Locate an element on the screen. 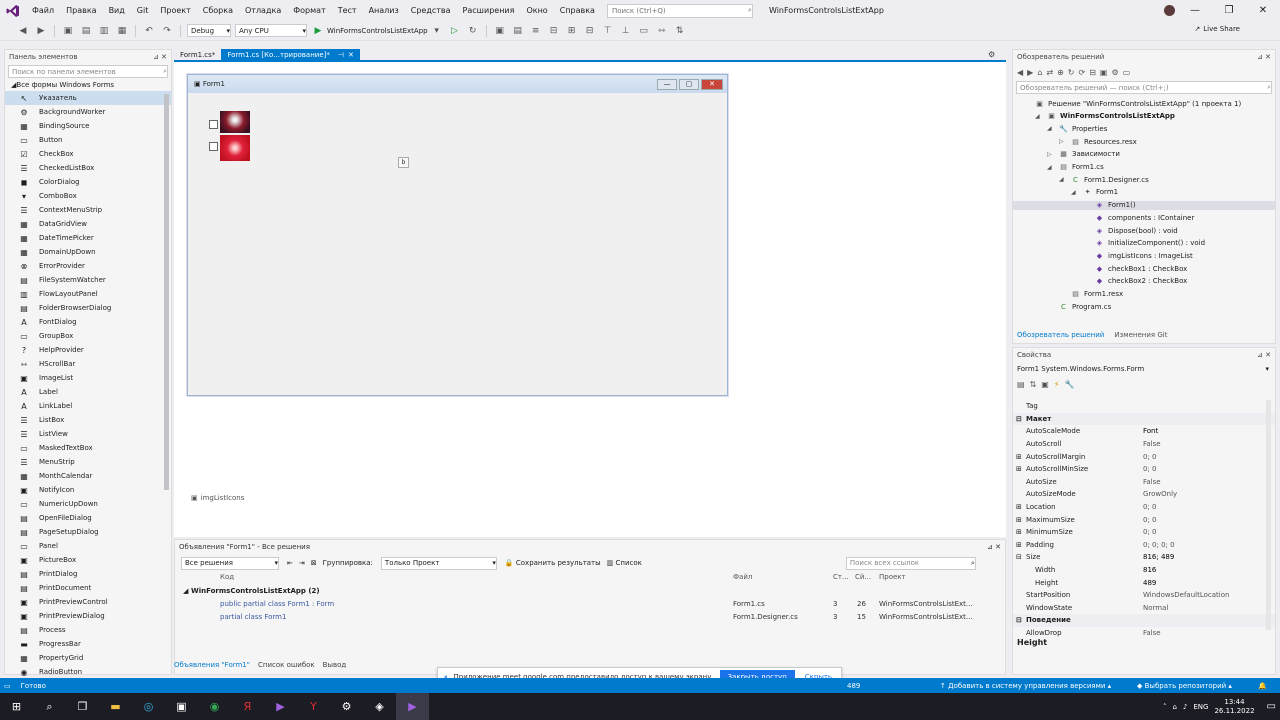  toolbox-item: ◉ RadioButton is located at coordinates (88, 672).